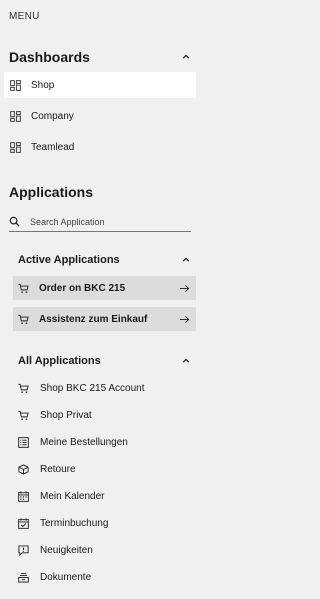 This screenshot has height=599, width=320. What do you see at coordinates (49, 57) in the screenshot?
I see `dashboards-title: Dashboards` at bounding box center [49, 57].